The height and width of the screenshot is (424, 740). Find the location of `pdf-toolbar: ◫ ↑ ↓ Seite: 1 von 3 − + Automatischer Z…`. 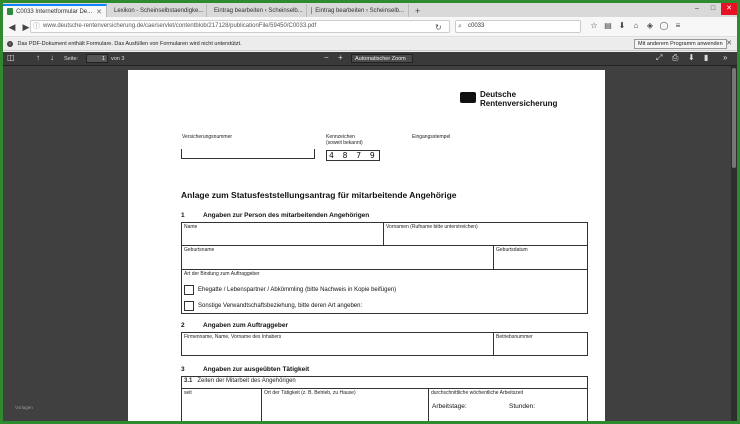

pdf-toolbar: ◫ ↑ ↓ Seite: 1 von 3 − + Automatischer Z… is located at coordinates (370, 59).